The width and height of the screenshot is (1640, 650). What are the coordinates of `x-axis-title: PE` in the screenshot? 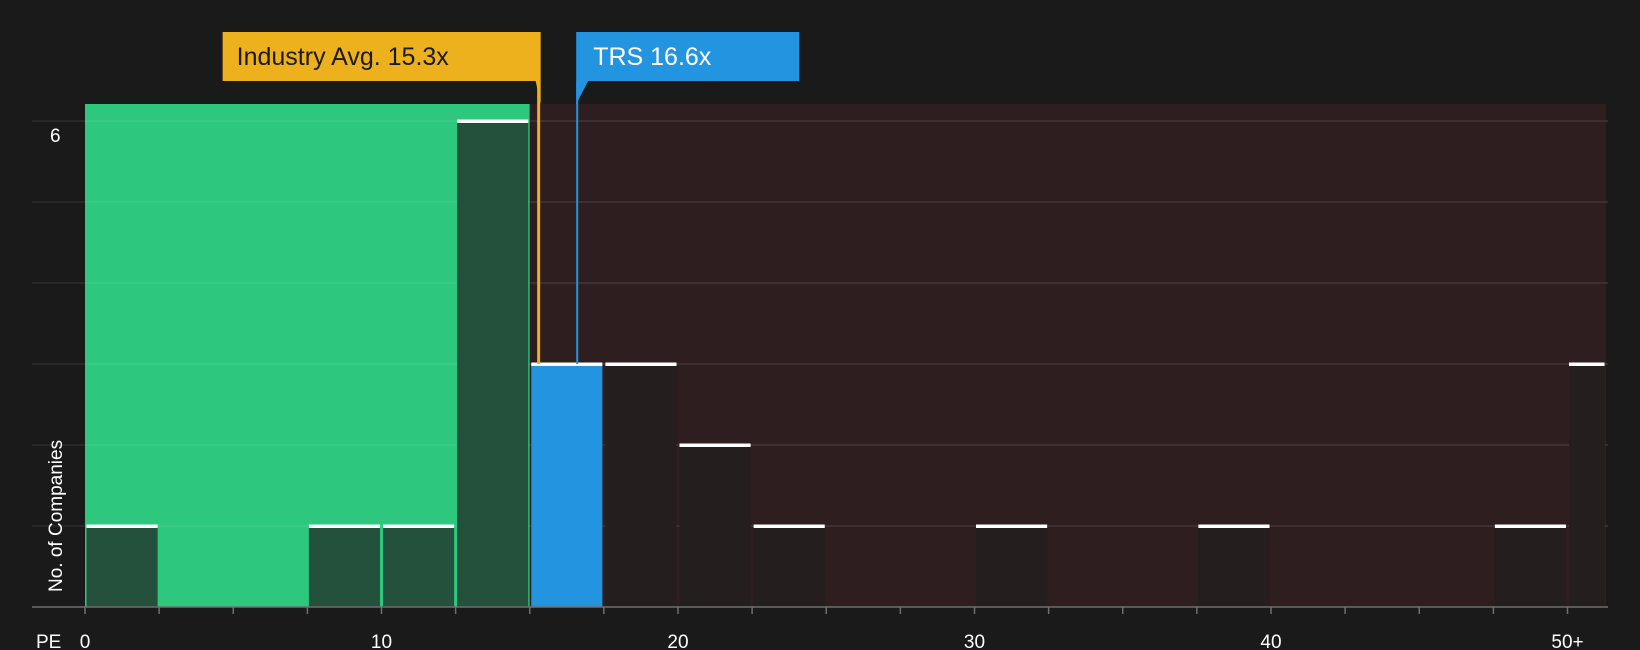 It's located at (48, 641).